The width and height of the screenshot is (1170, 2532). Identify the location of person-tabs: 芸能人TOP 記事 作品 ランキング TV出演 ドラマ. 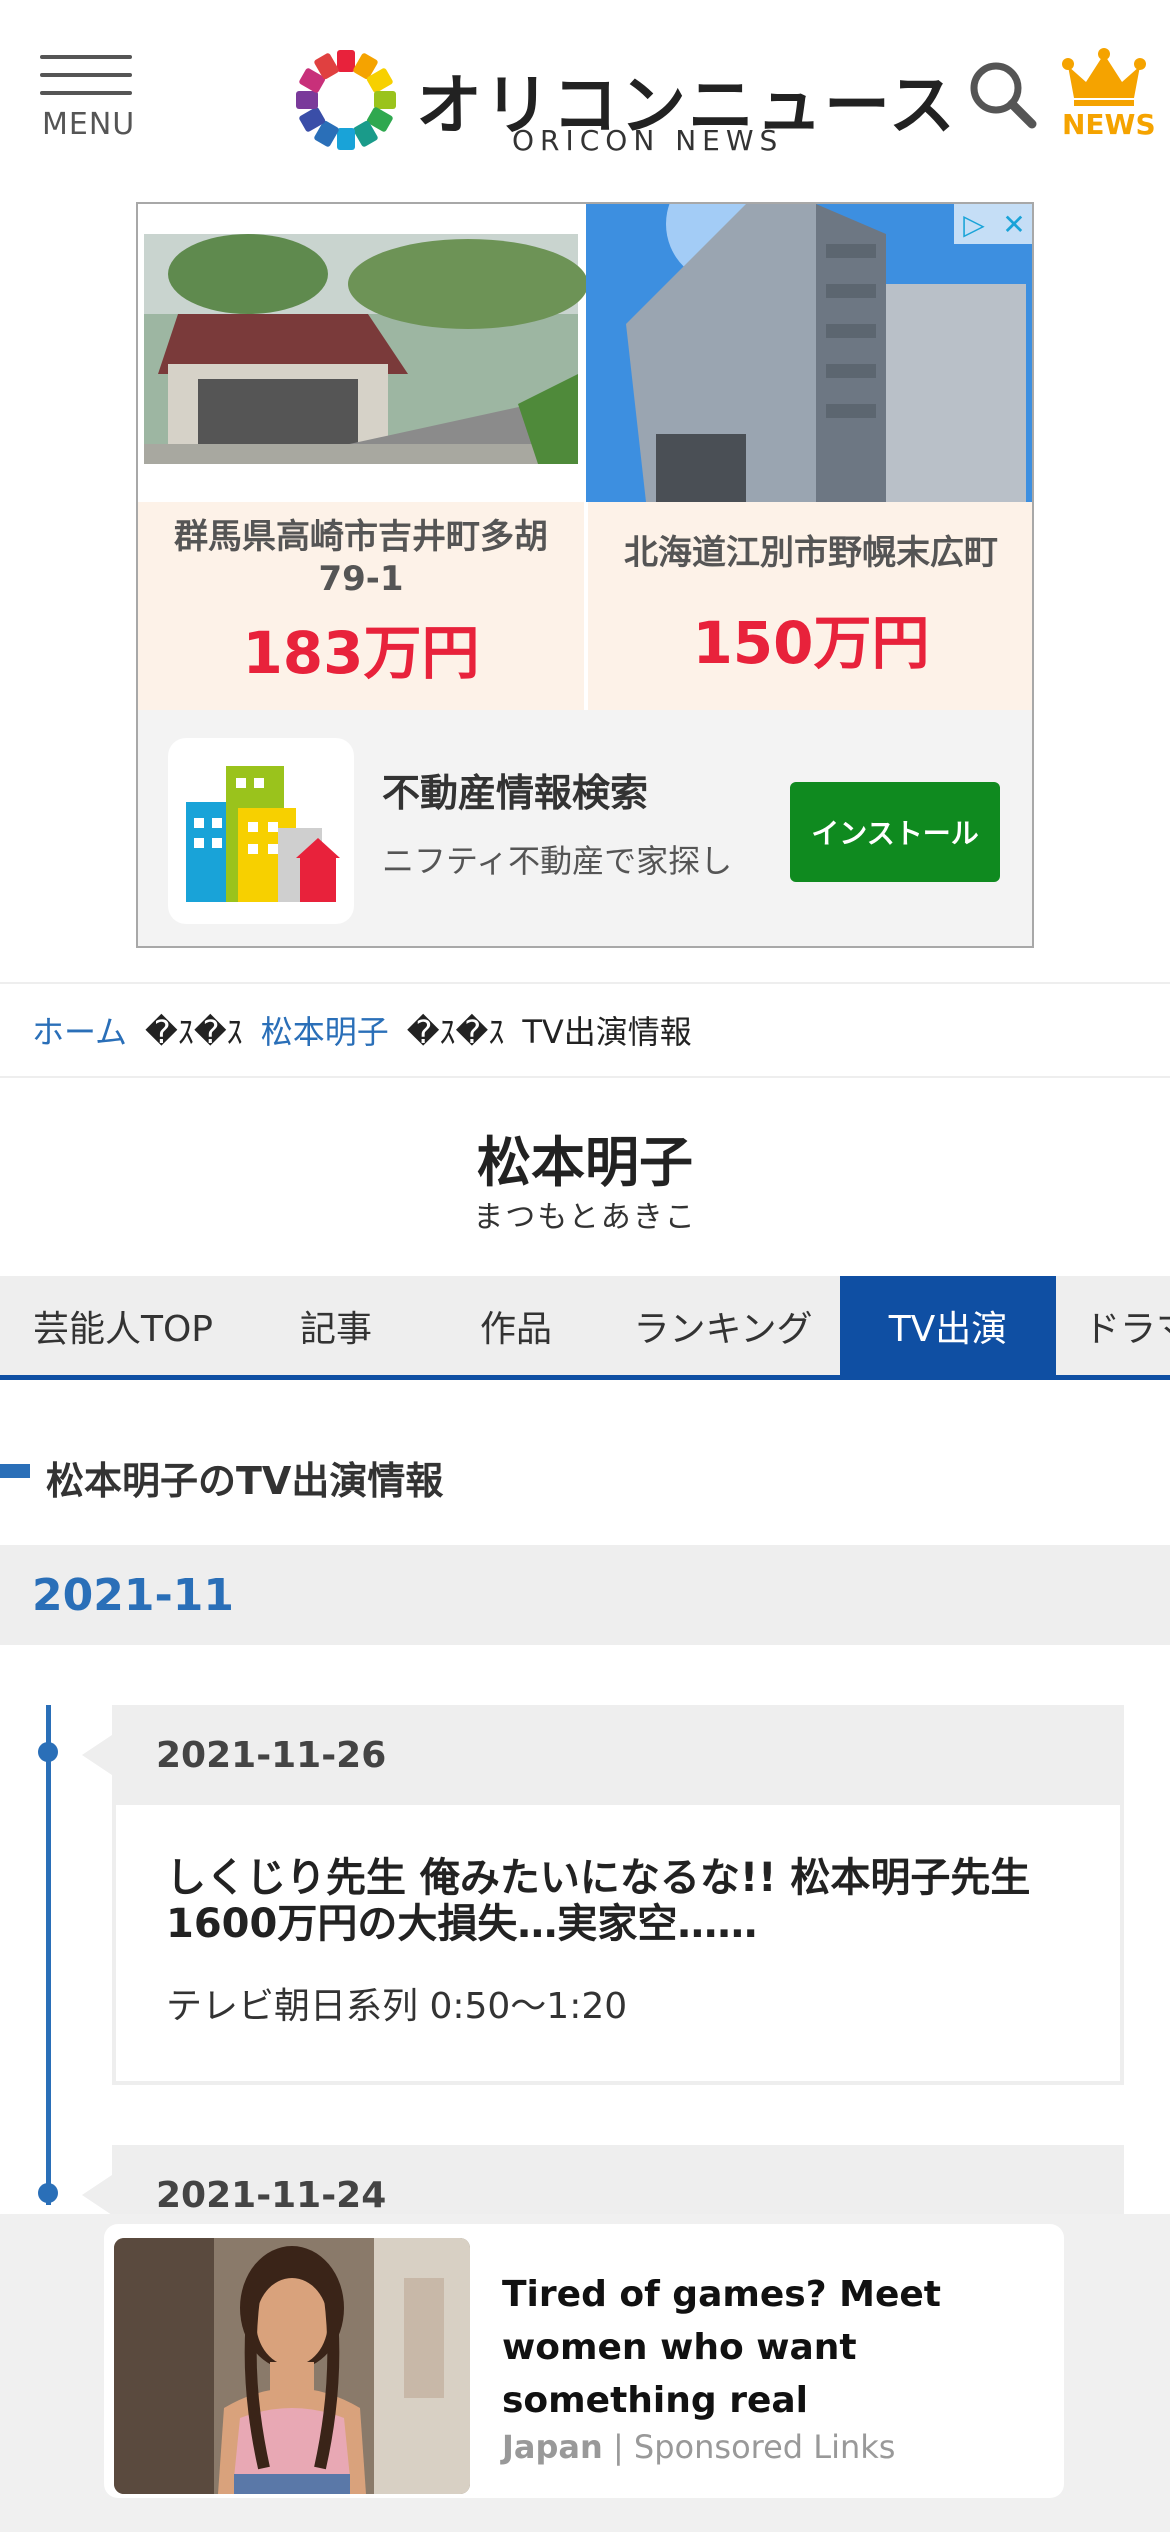
(585, 1328).